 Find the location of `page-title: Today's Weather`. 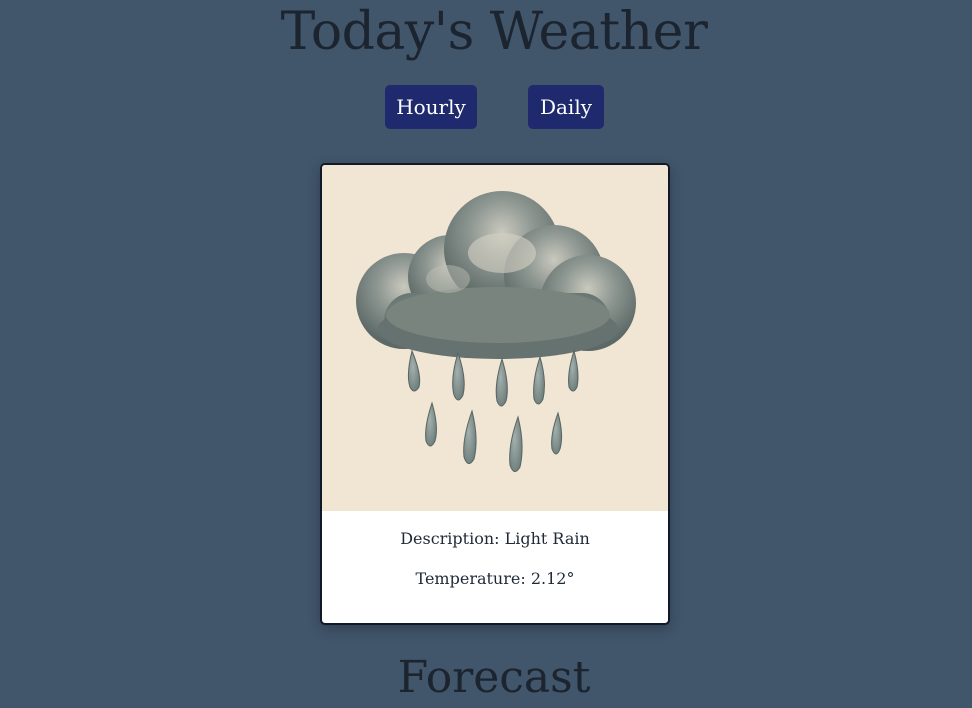

page-title: Today's Weather is located at coordinates (494, 32).